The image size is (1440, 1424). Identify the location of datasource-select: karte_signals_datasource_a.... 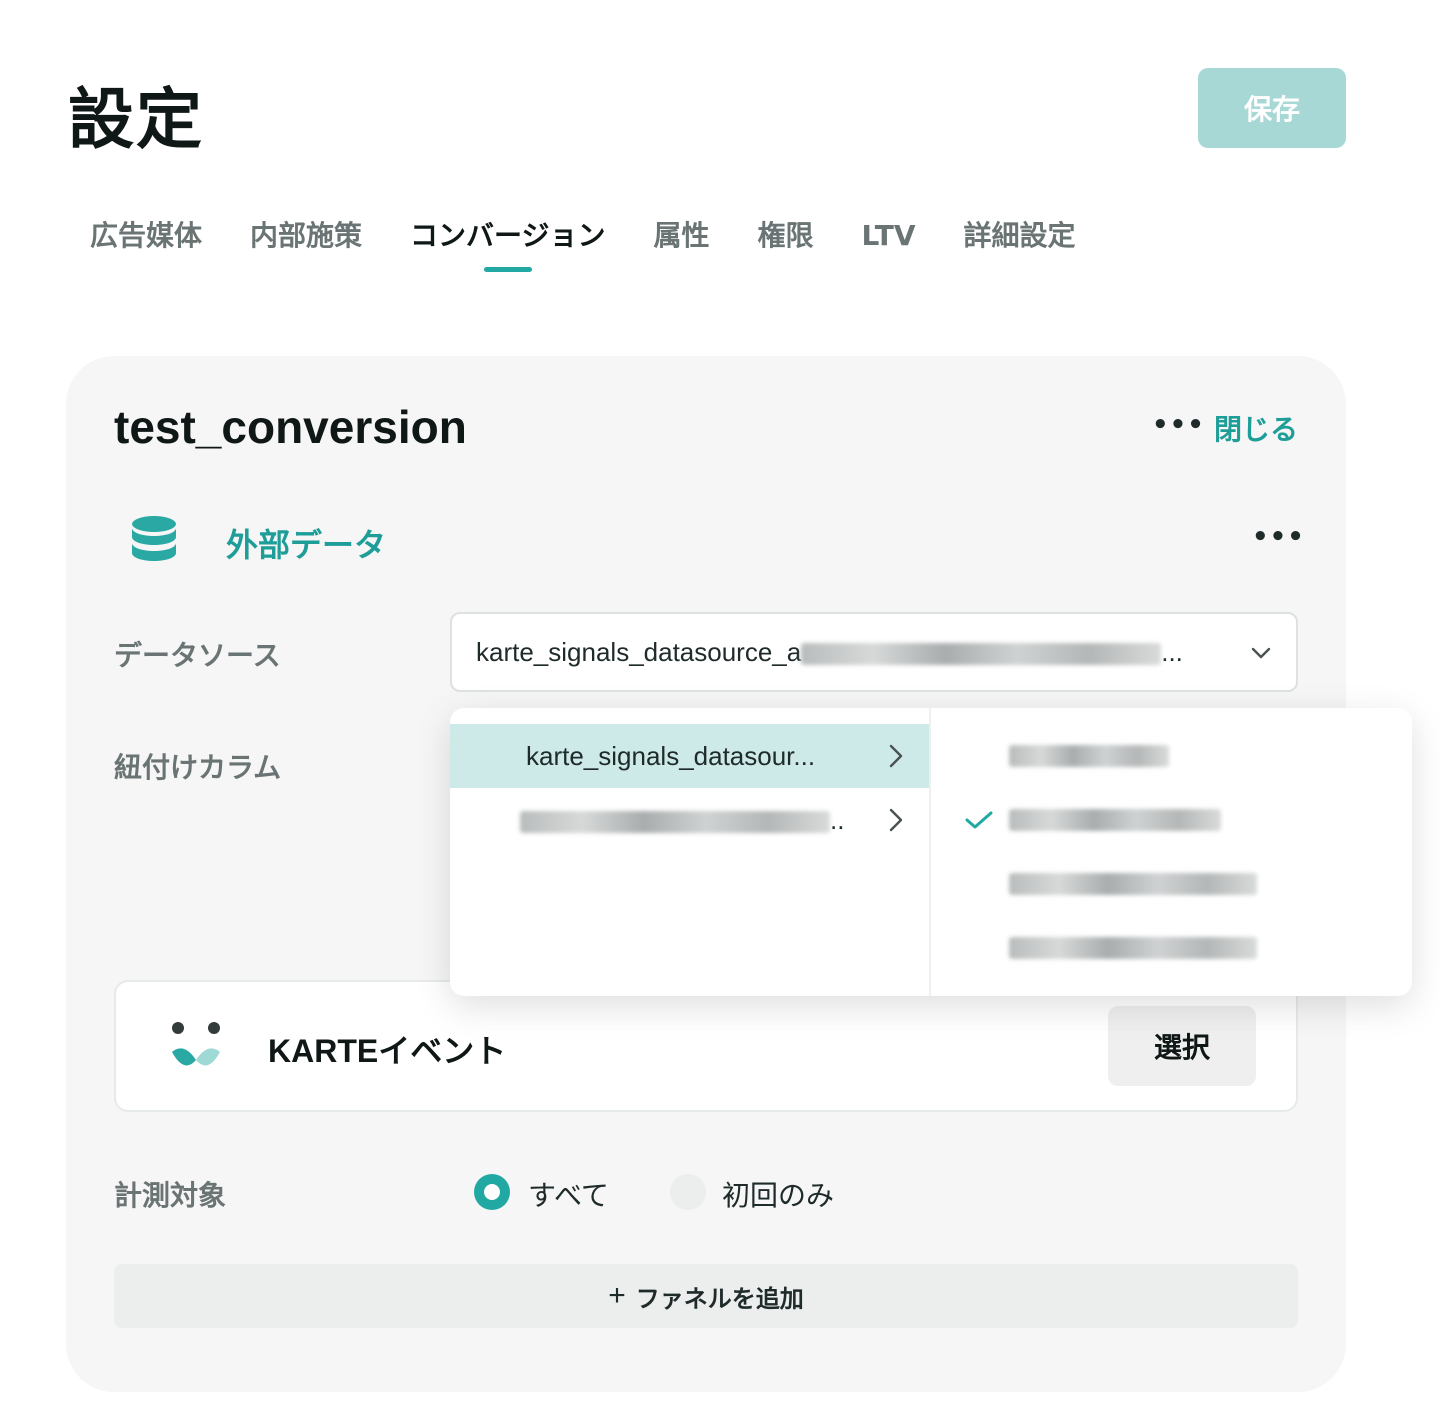
(874, 652).